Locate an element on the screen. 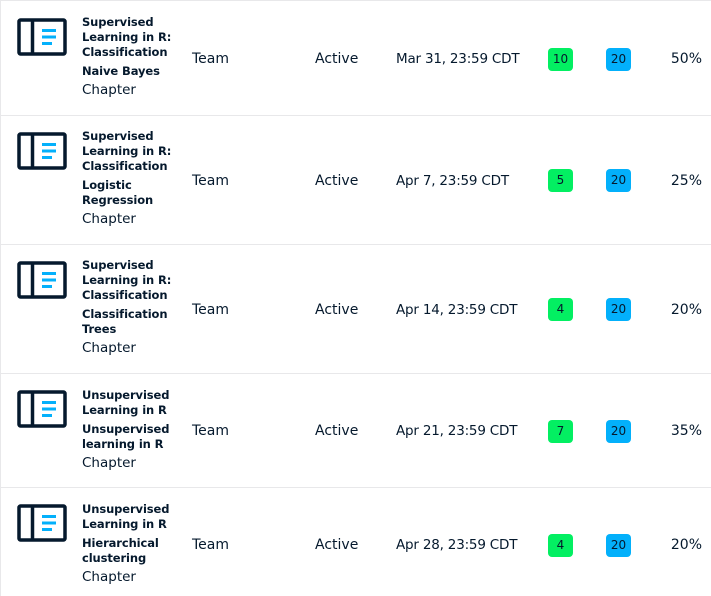  chapter-name: Unsupervised learning in R is located at coordinates (132, 437).